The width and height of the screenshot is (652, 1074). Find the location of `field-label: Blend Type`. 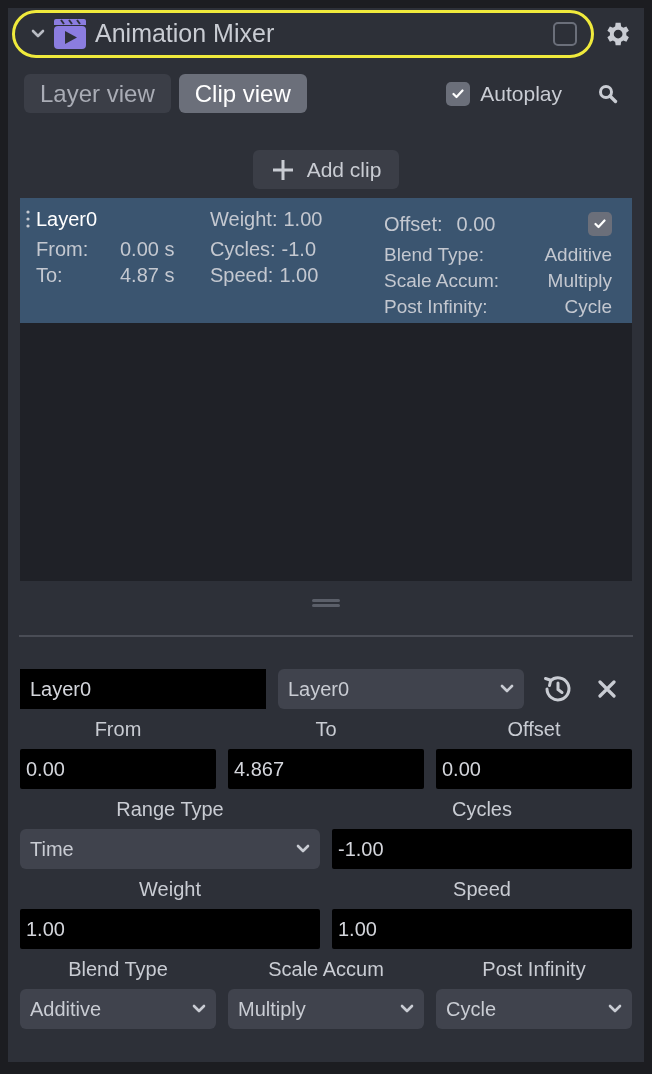

field-label: Blend Type is located at coordinates (118, 969).